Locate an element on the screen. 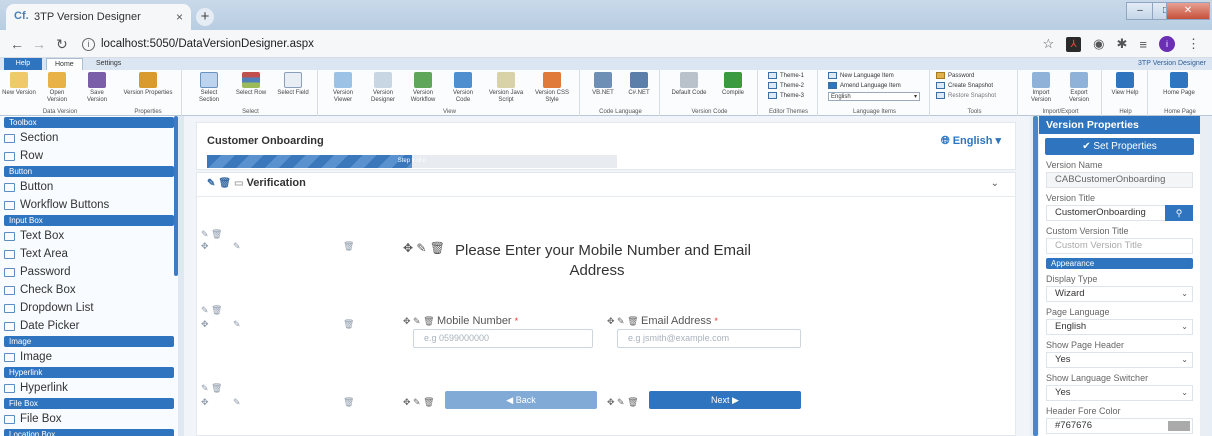  export-version-button: Export Version is located at coordinates (1079, 88).